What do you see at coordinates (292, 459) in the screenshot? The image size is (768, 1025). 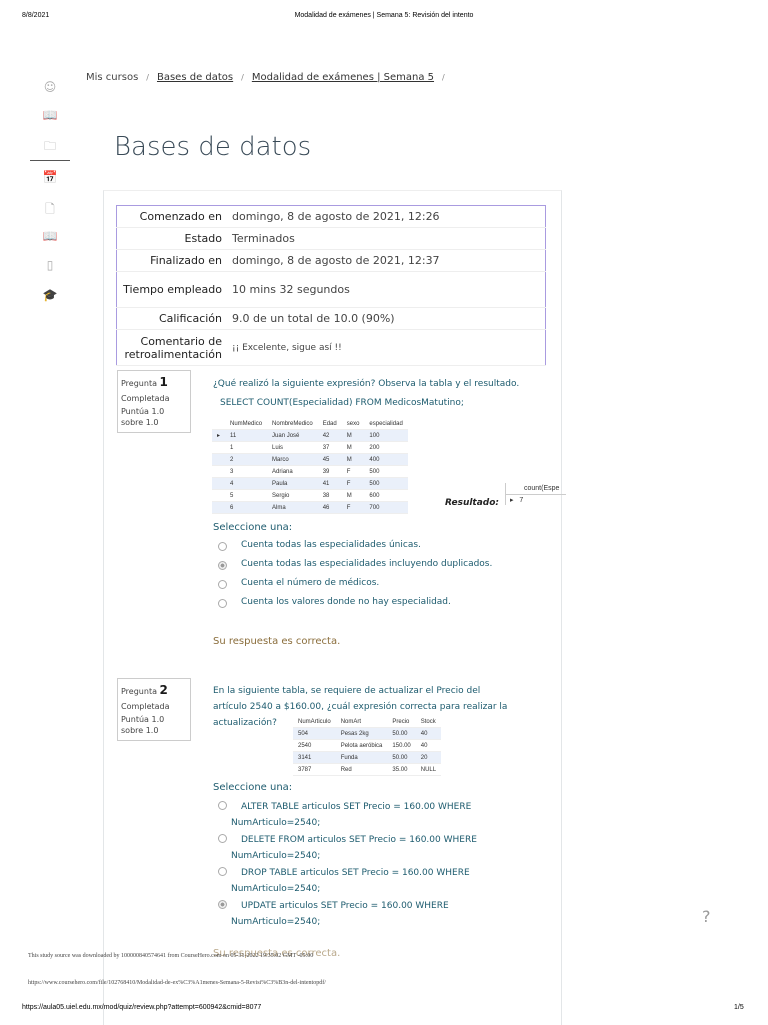 I see `table-cell: Marco` at bounding box center [292, 459].